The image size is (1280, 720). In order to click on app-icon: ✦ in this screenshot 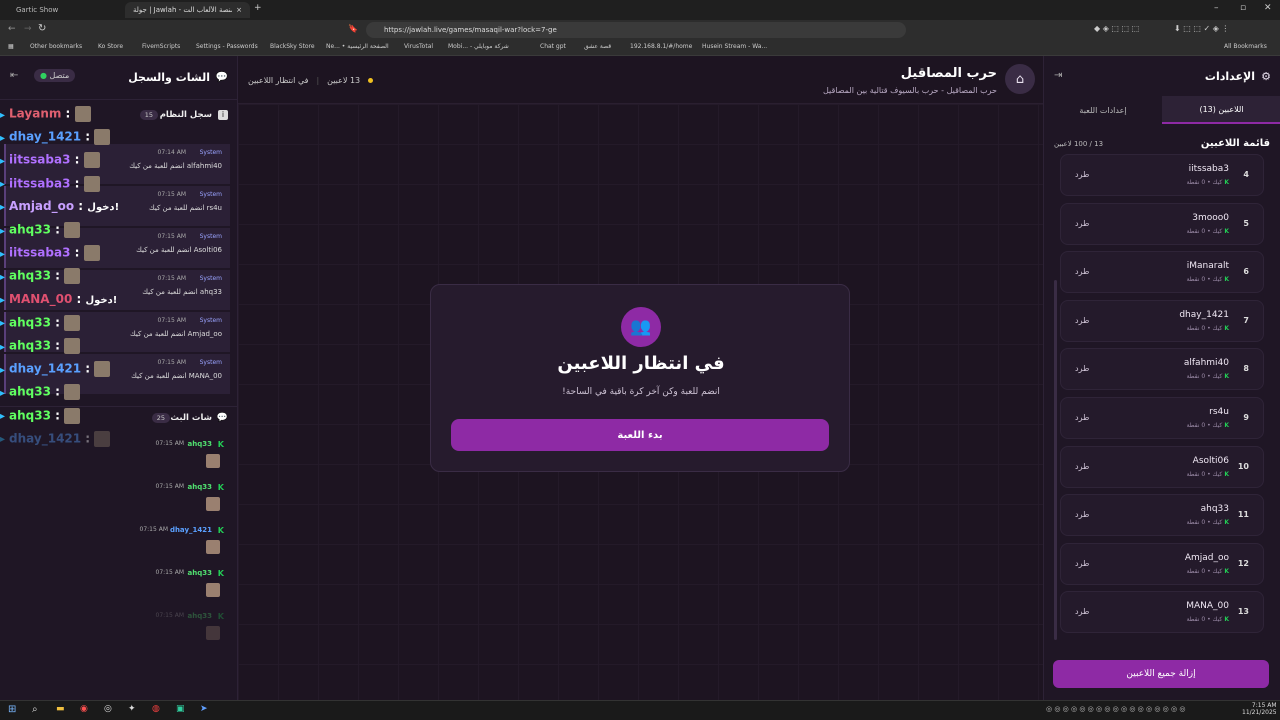, I will do `click(132, 709)`.